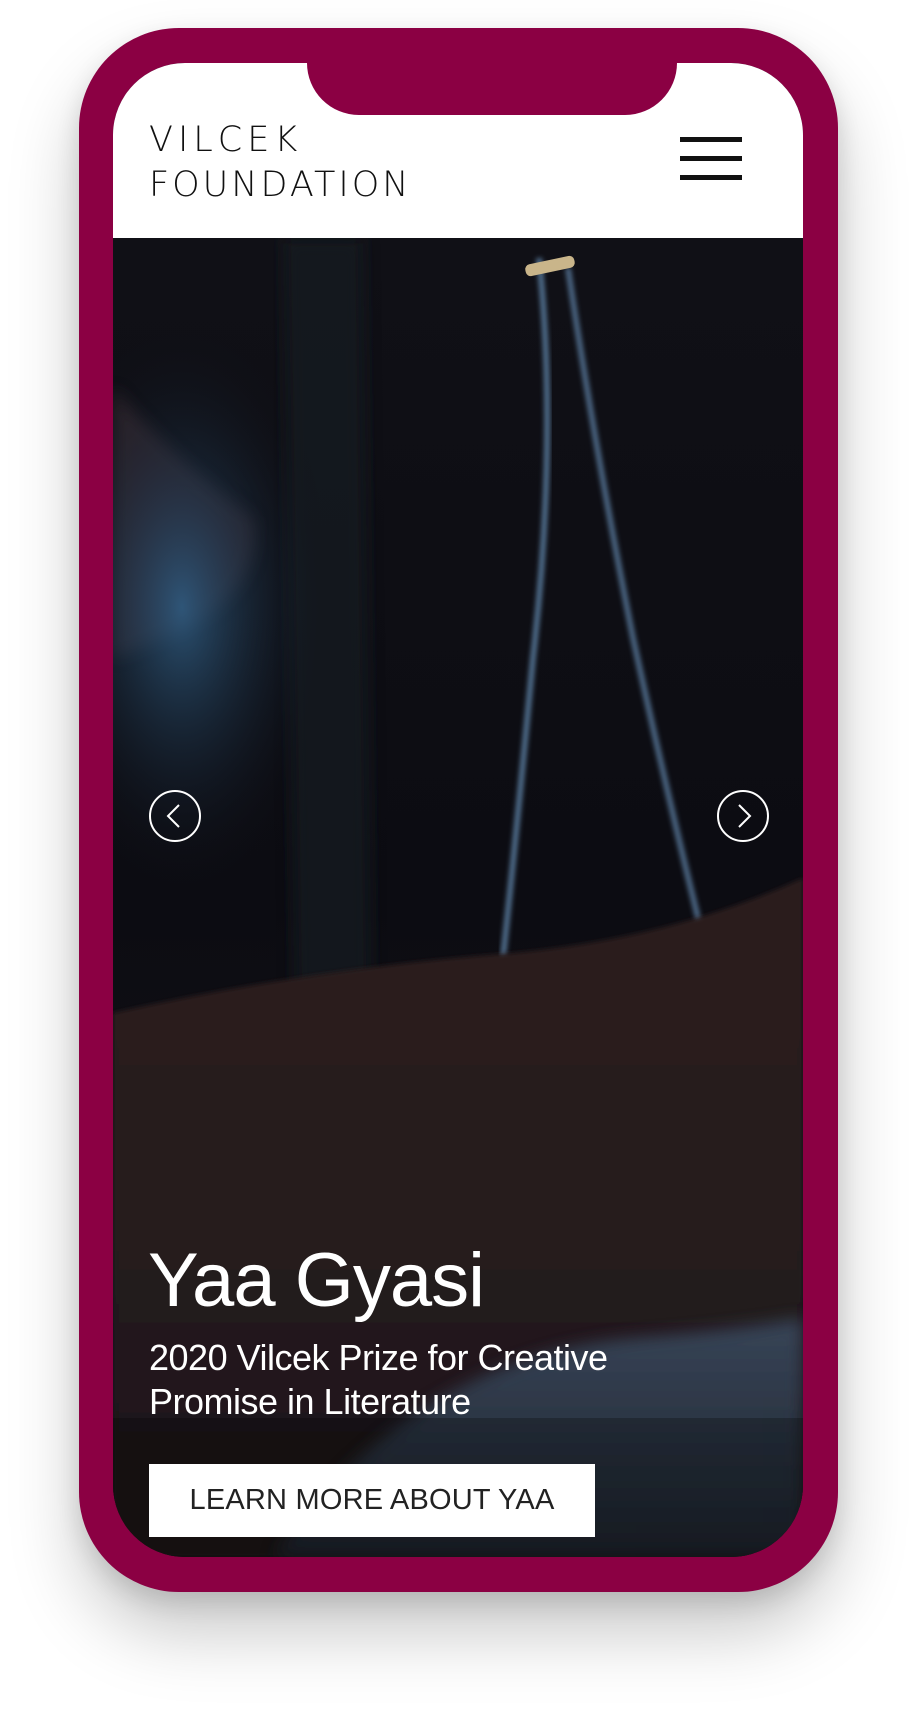 The width and height of the screenshot is (916, 1720). I want to click on phone-notch, so click(492, 89).